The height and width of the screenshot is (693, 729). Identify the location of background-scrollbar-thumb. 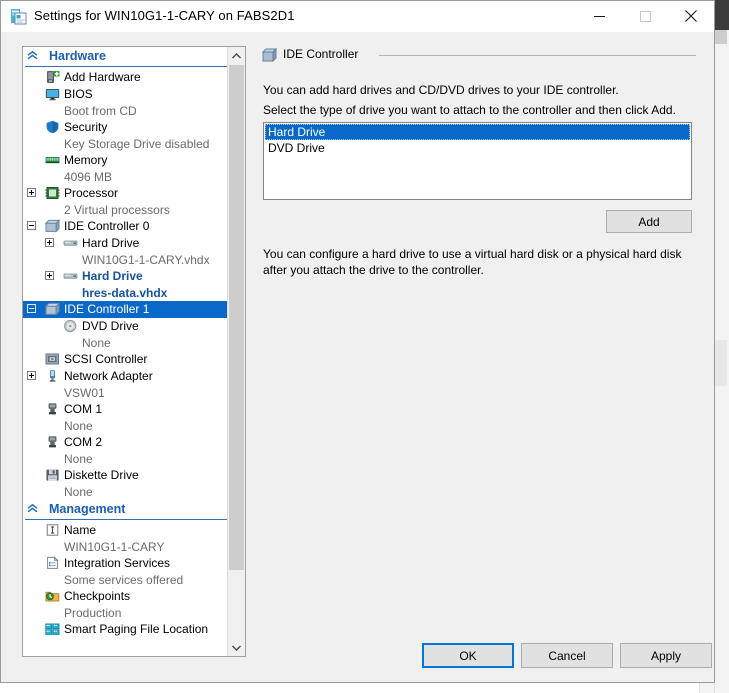
(721, 363).